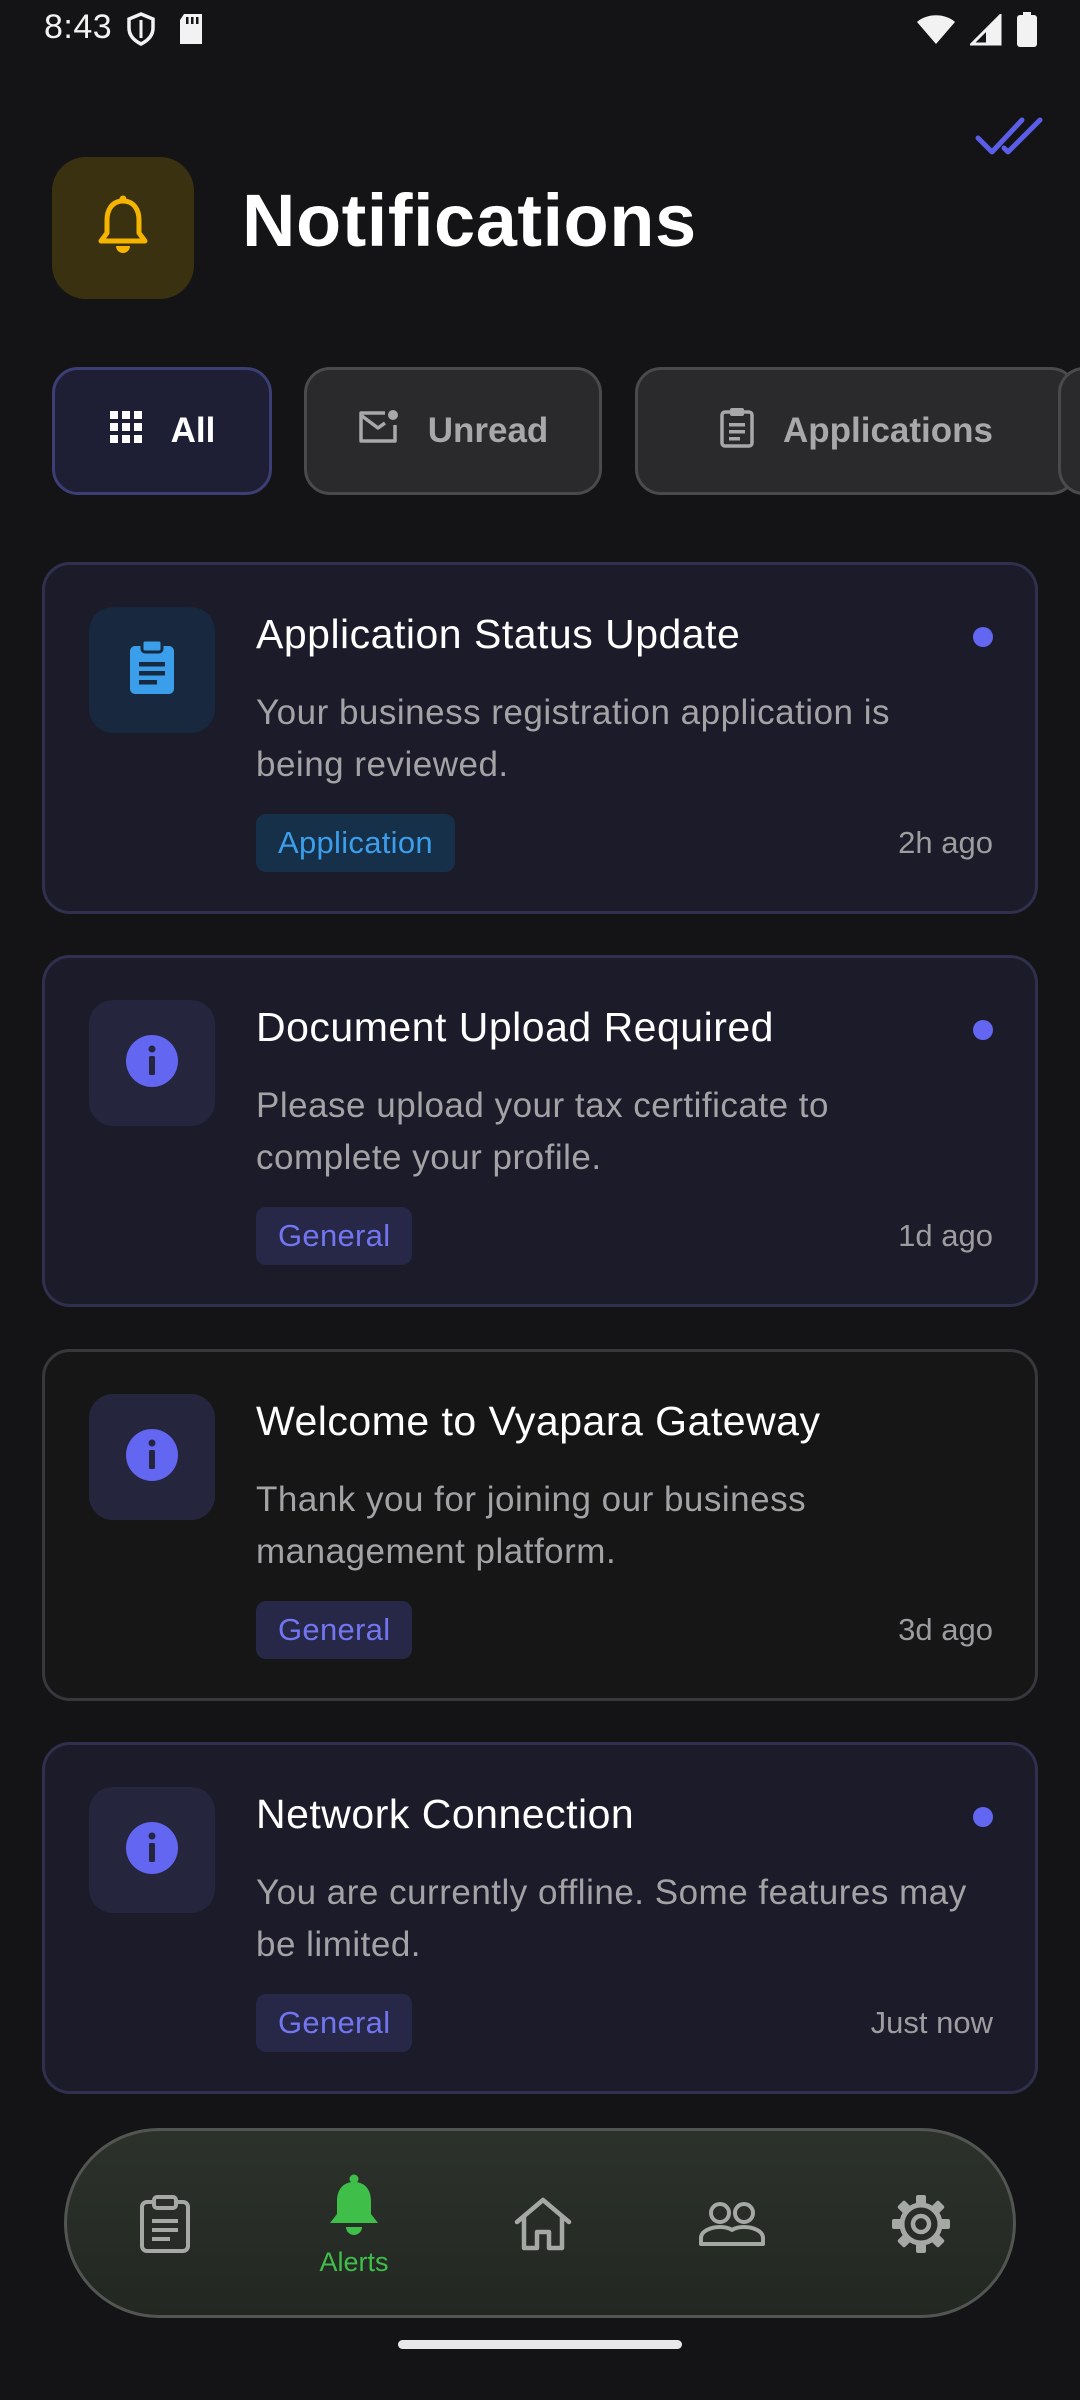 This screenshot has height=2400, width=1080. What do you see at coordinates (945, 1629) in the screenshot?
I see `notification-time: 3d ago` at bounding box center [945, 1629].